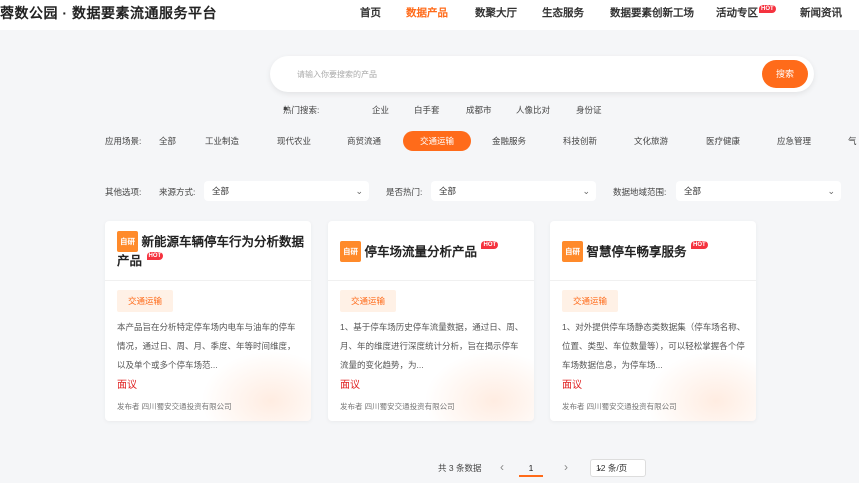 The height and width of the screenshot is (483, 859). What do you see at coordinates (370, 12) in the screenshot?
I see `nav-item-home: 首页` at bounding box center [370, 12].